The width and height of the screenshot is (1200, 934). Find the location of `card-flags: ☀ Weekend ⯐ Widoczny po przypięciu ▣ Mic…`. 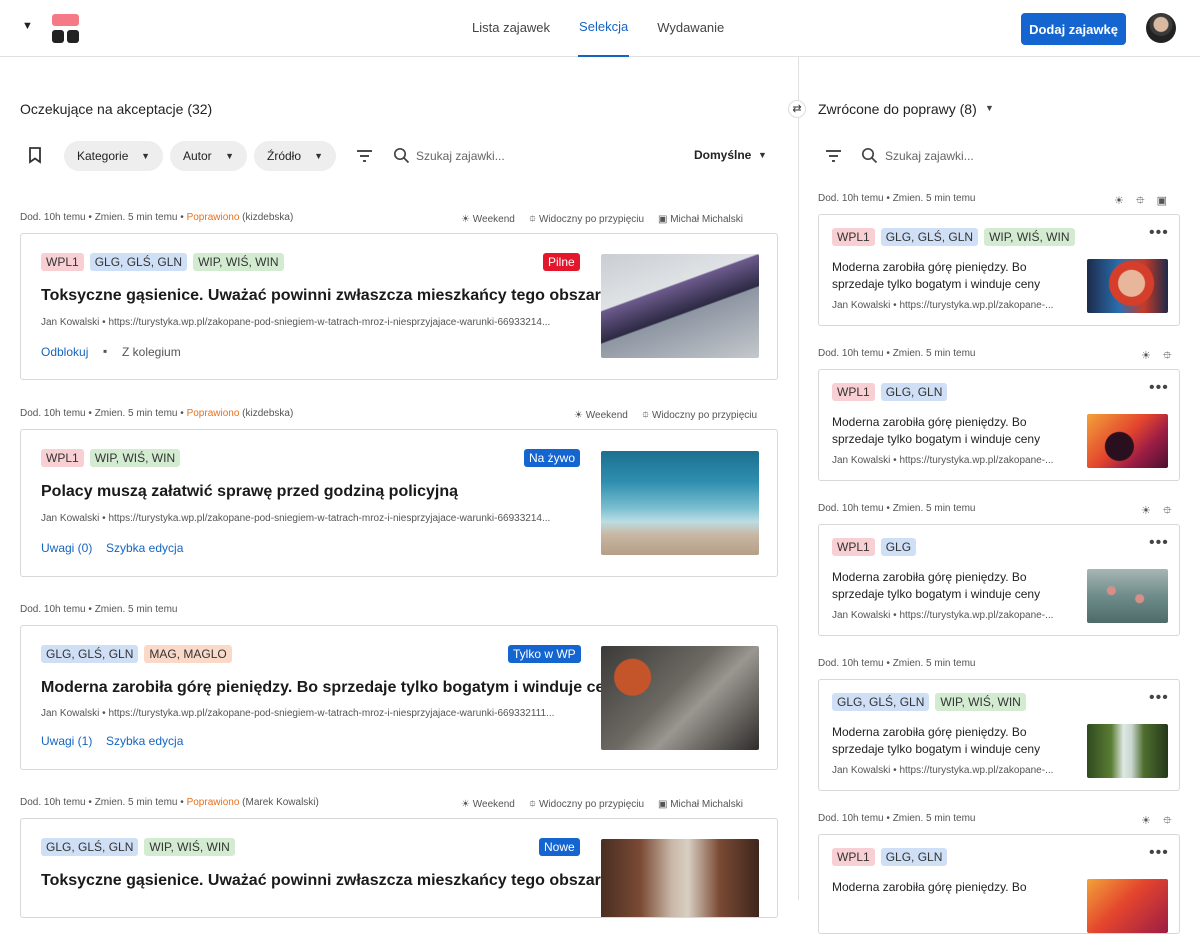

card-flags: ☀ Weekend ⯐ Widoczny po przypięciu ▣ Mic… is located at coordinates (602, 805).